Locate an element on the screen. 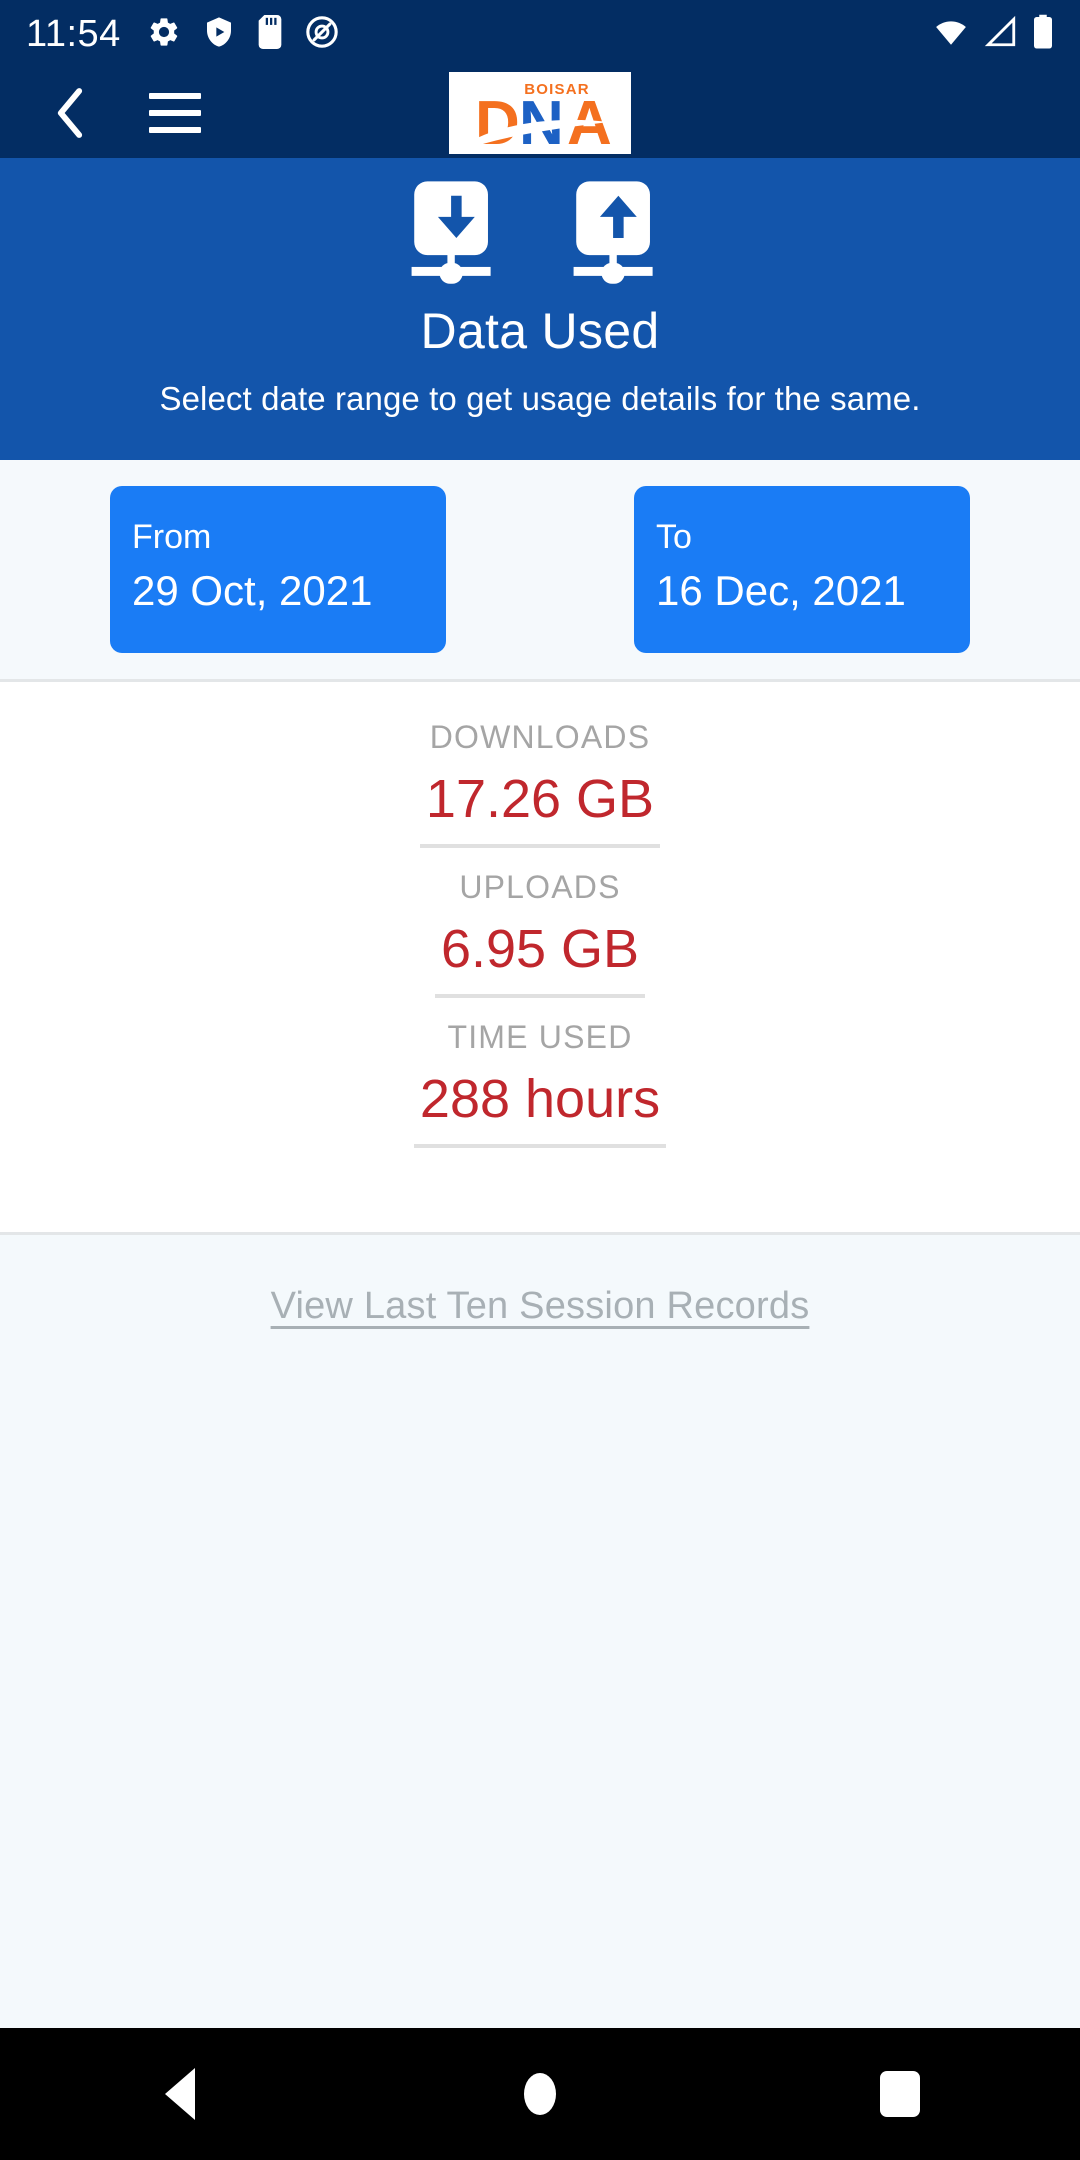  banner-icon-group is located at coordinates (540, 234).